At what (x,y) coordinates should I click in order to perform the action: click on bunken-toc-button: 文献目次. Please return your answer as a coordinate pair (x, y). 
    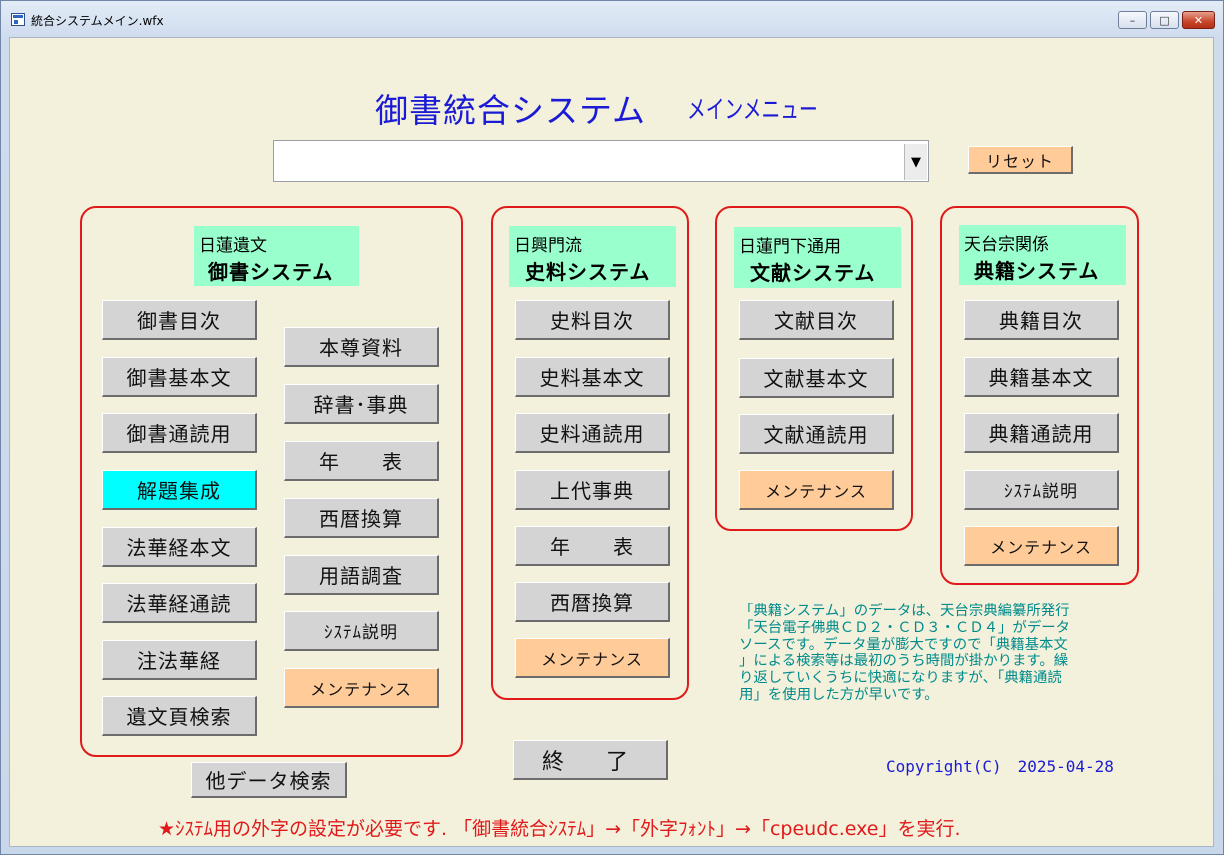
    Looking at the image, I should click on (816, 320).